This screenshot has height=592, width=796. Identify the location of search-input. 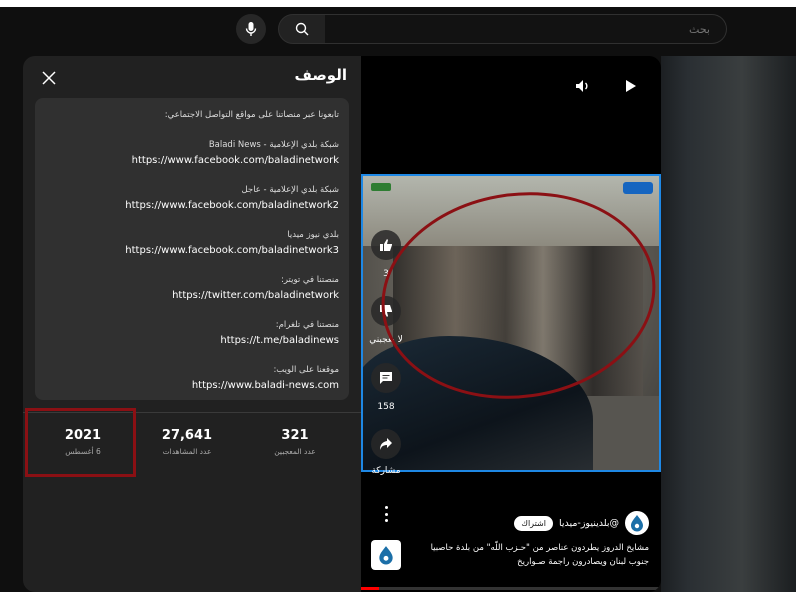
(525, 29).